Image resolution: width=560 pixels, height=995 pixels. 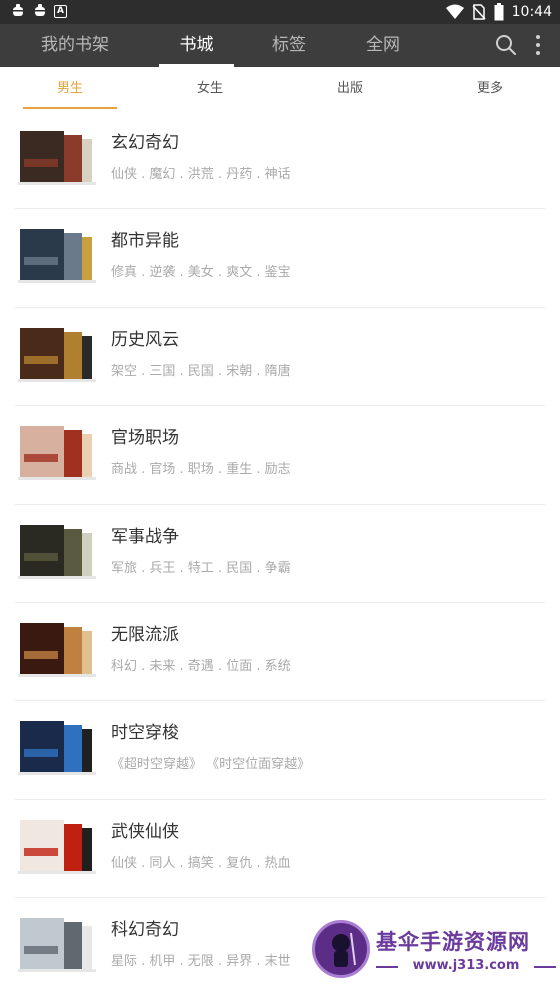 I want to click on category-tags: 仙侠 . 魔幻 . 洪荒 . 丹药 . 神话, so click(x=201, y=174).